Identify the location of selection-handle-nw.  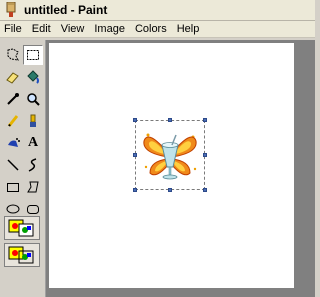
(135, 120).